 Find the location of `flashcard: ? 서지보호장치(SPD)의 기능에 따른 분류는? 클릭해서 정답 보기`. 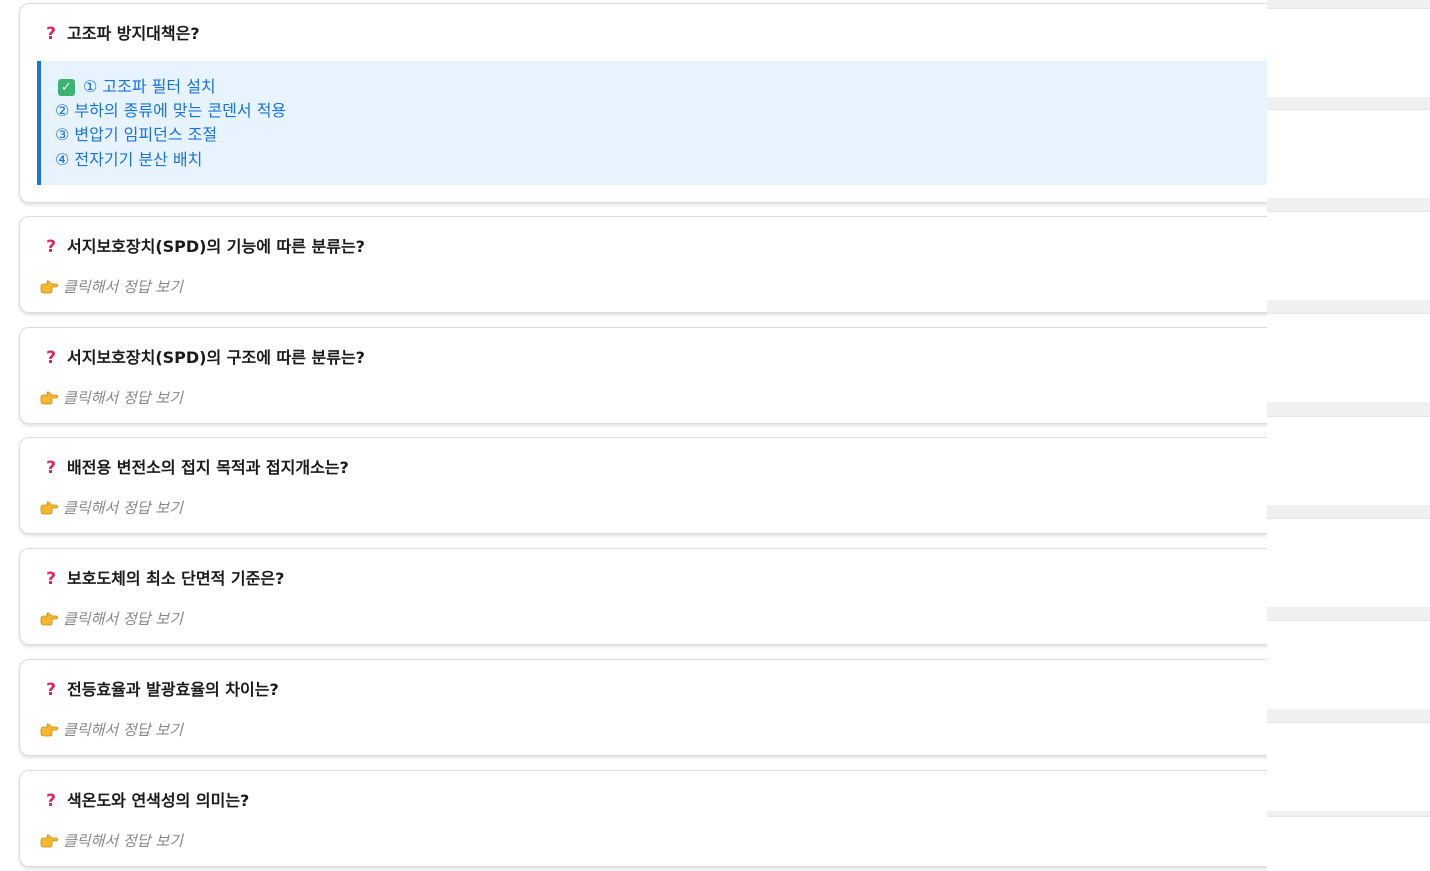

flashcard: ? 서지보호장치(SPD)의 기능에 따른 분류는? 클릭해서 정답 보기 is located at coordinates (643, 264).